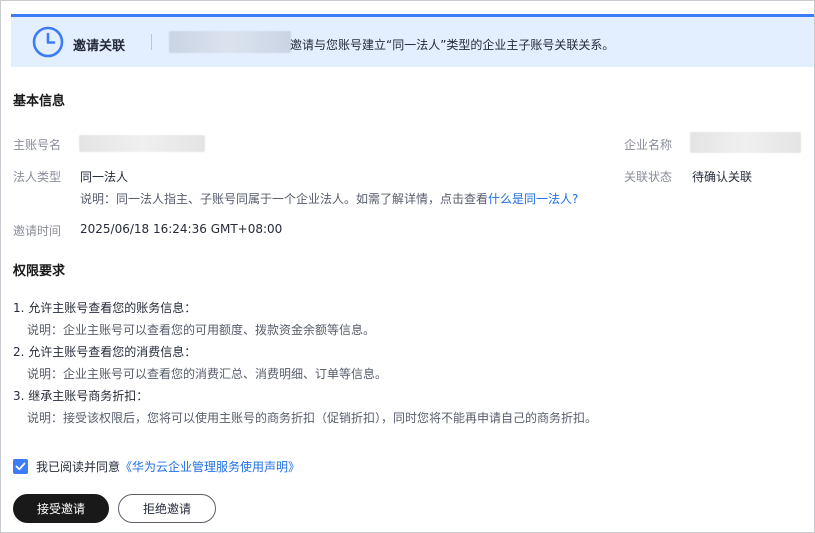  I want to click on company-name-value-redacted, so click(745, 142).